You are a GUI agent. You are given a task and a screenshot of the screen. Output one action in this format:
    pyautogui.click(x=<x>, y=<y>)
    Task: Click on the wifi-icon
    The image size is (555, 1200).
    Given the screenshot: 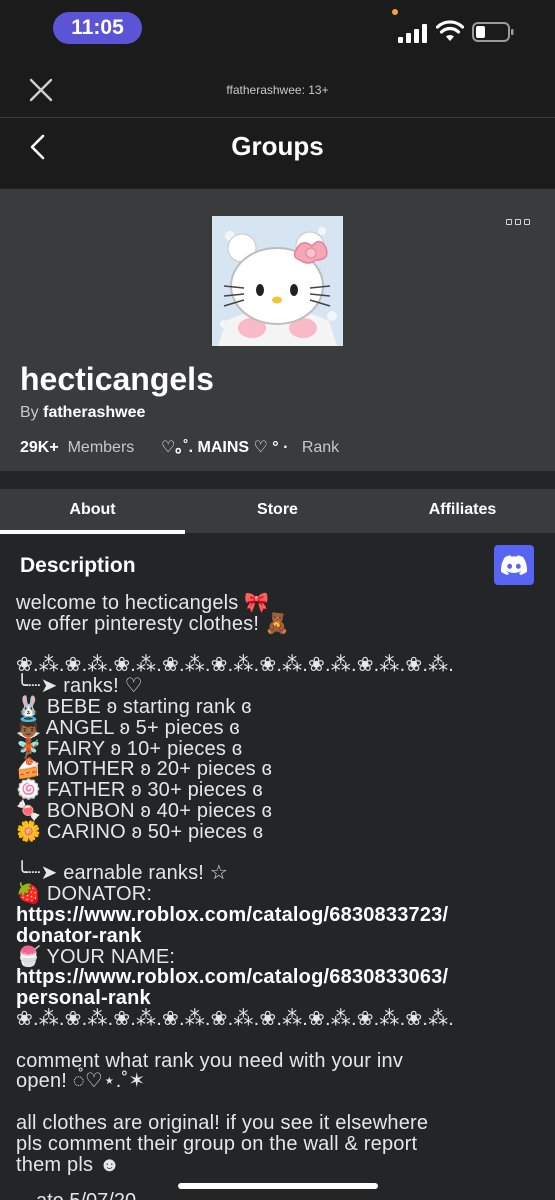 What is the action you would take?
    pyautogui.click(x=450, y=30)
    